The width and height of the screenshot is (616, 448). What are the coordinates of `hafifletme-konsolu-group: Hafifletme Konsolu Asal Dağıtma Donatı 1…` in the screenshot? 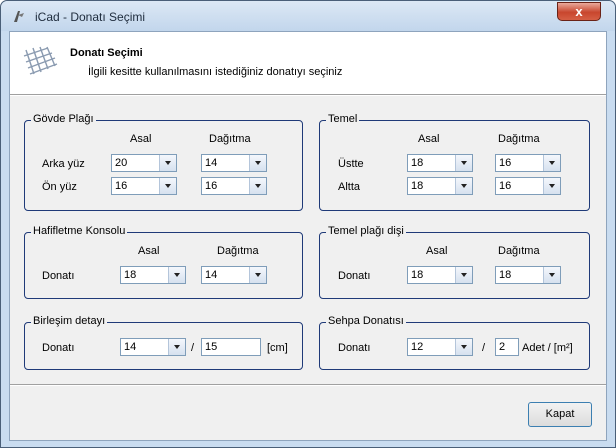 It's located at (163, 262).